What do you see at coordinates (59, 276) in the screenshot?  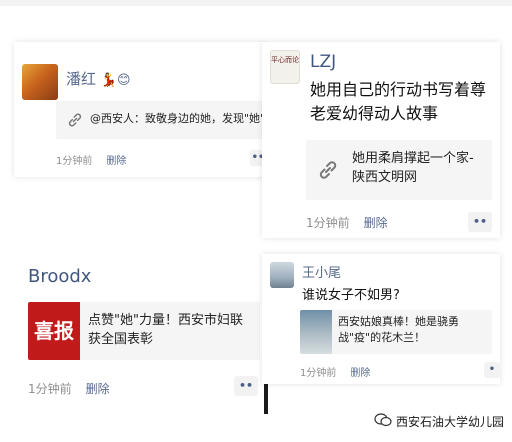 I see `user-name: Broodx` at bounding box center [59, 276].